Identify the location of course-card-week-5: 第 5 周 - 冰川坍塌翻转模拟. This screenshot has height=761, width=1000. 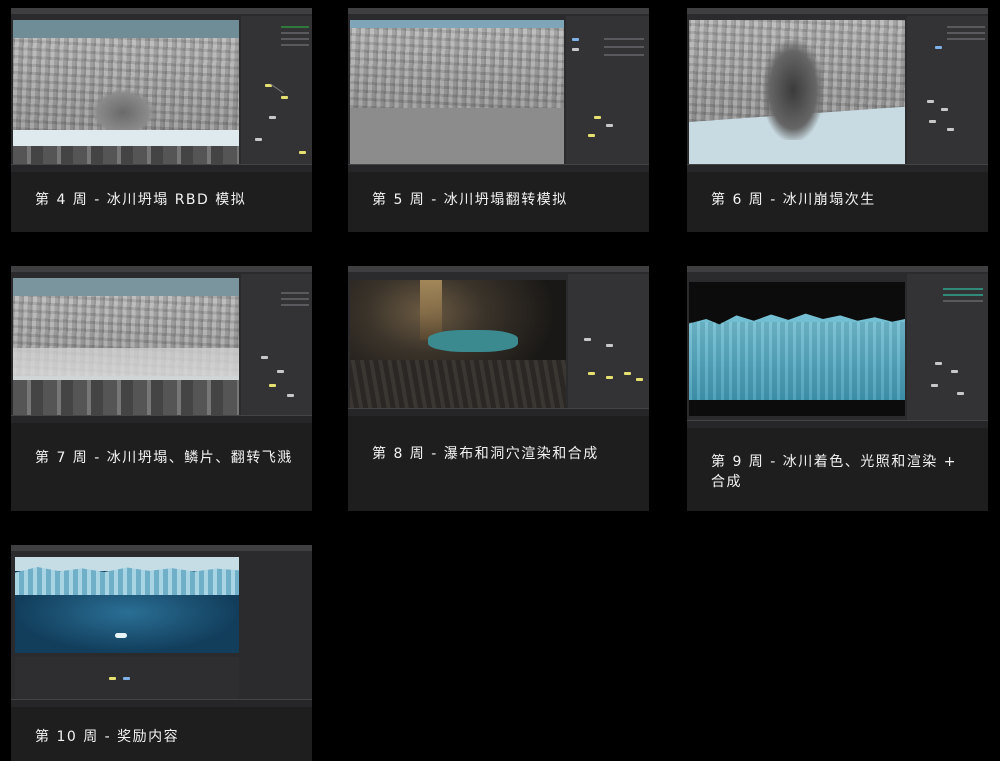
(498, 120).